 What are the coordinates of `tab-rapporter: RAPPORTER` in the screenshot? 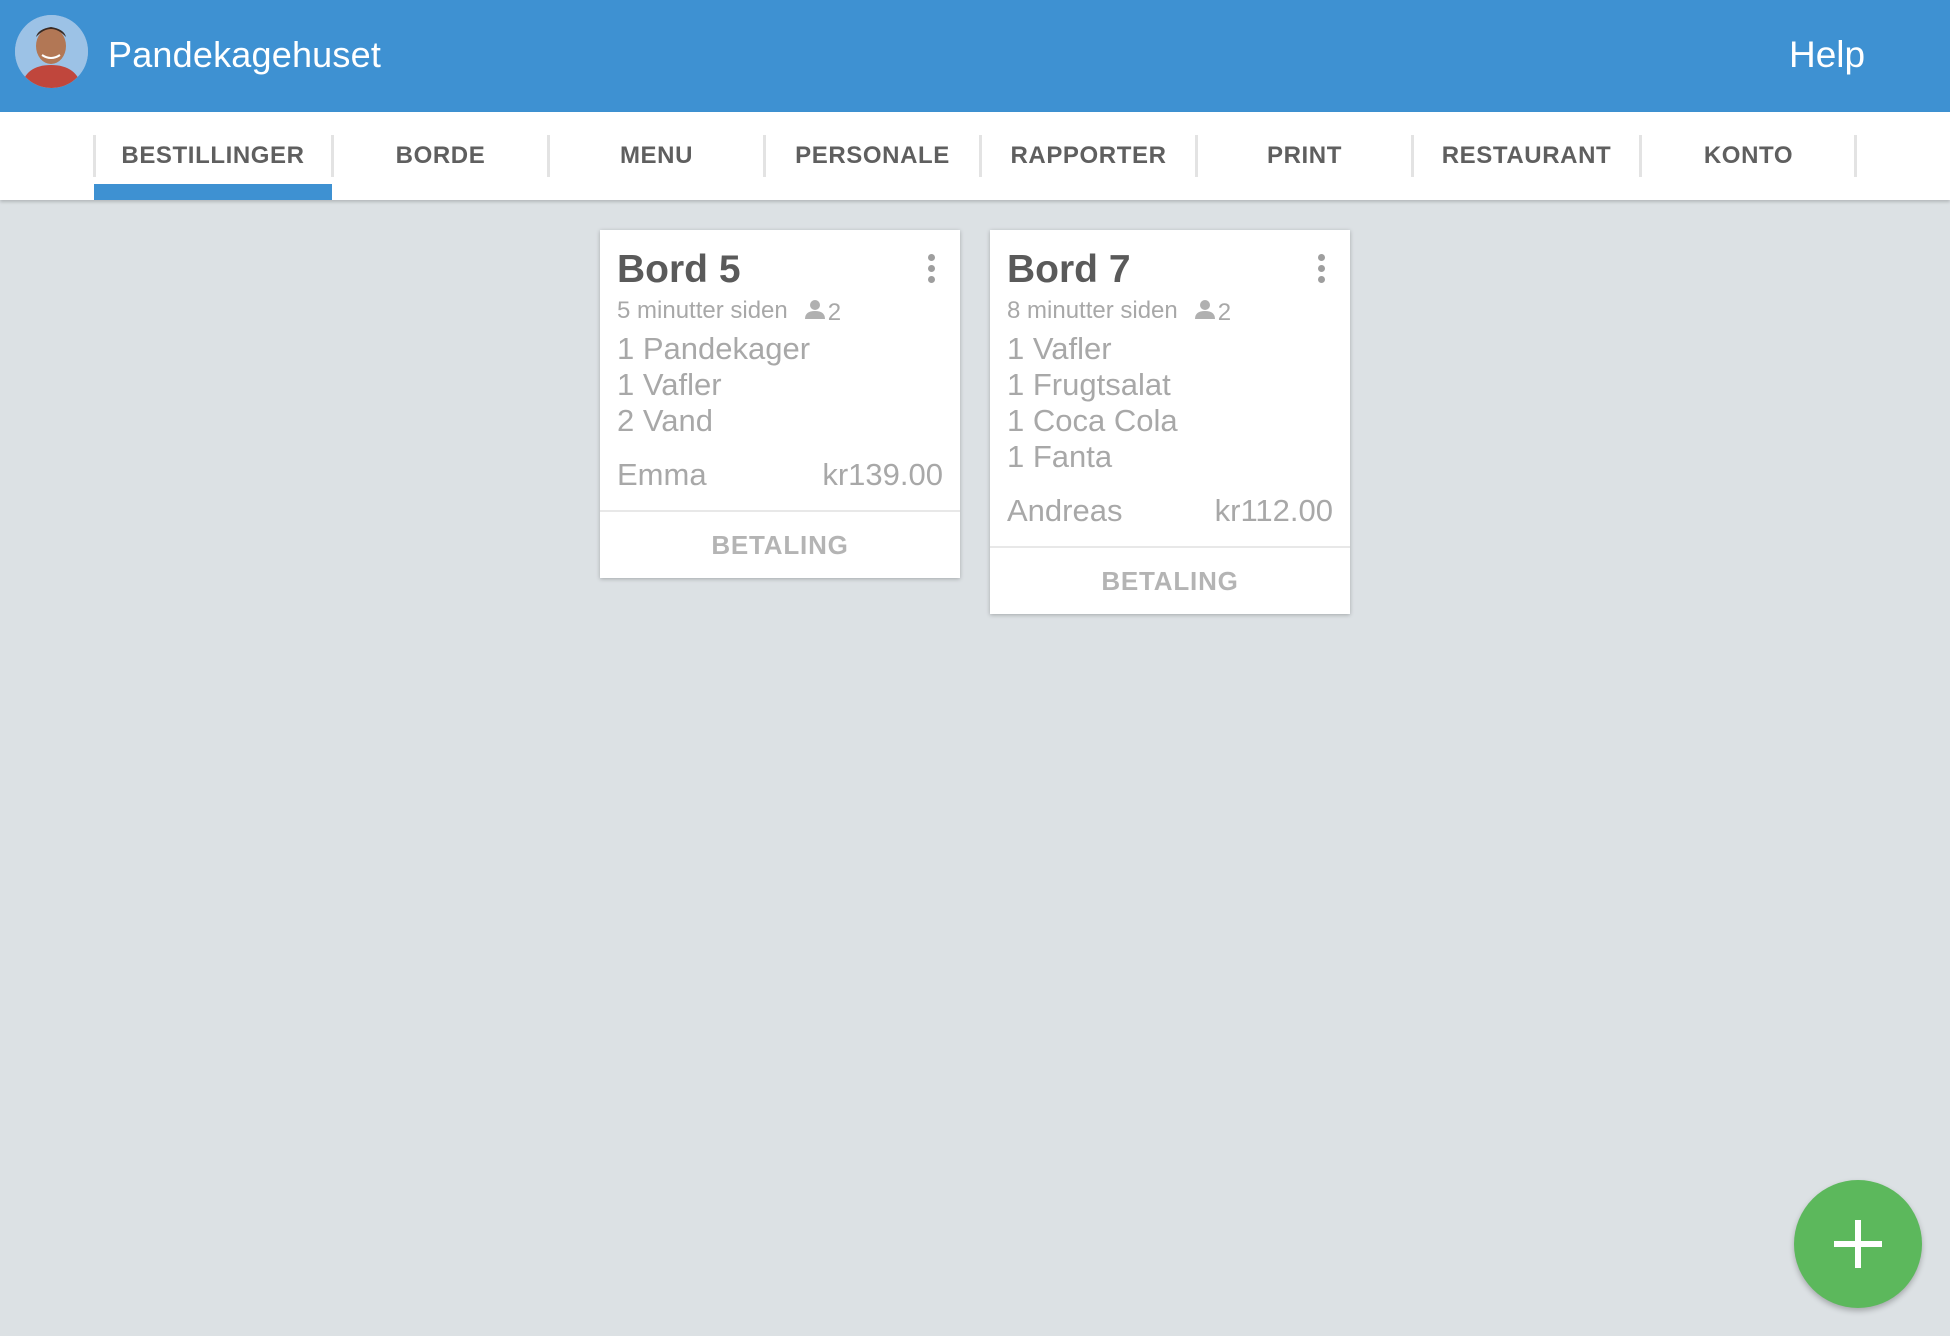 It's located at (1088, 156).